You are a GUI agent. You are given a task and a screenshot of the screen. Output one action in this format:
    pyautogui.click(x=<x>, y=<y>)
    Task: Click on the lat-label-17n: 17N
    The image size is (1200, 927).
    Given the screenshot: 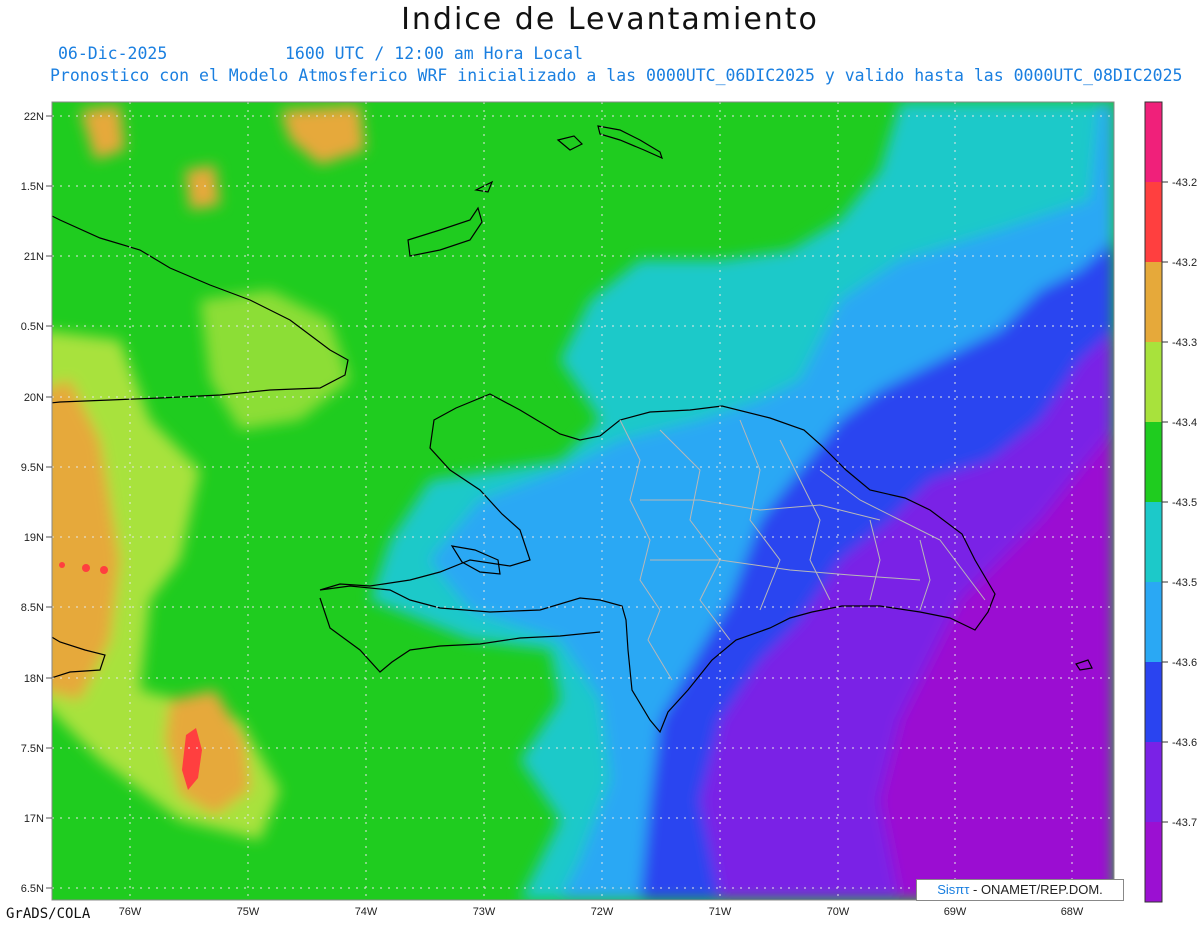 What is the action you would take?
    pyautogui.click(x=34, y=819)
    